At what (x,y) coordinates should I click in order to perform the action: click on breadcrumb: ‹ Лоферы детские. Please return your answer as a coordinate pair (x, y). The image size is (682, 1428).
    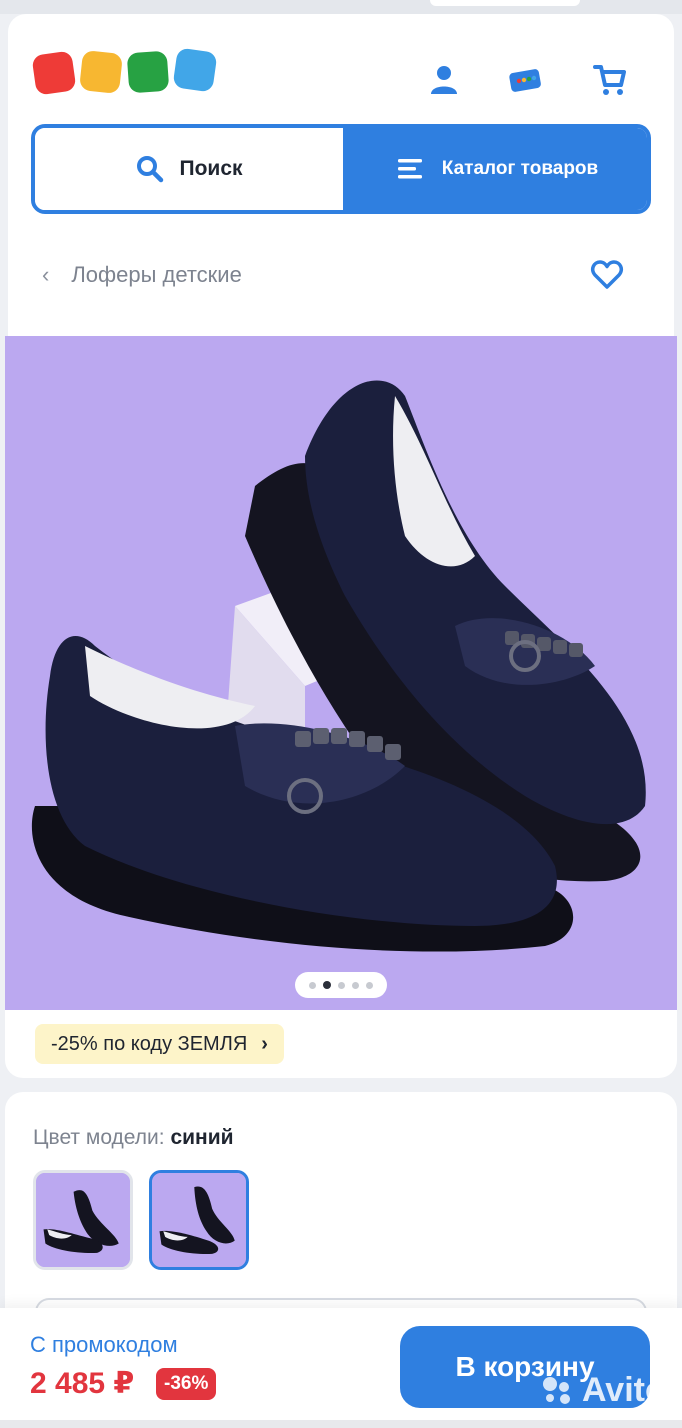
    Looking at the image, I should click on (142, 275).